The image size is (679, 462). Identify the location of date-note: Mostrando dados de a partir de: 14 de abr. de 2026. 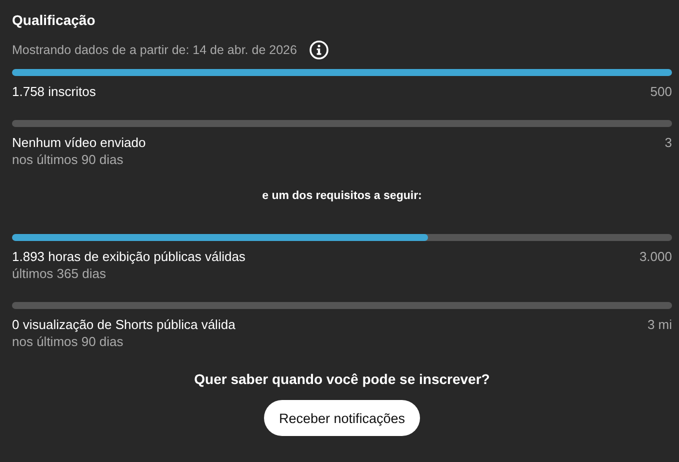
(154, 50).